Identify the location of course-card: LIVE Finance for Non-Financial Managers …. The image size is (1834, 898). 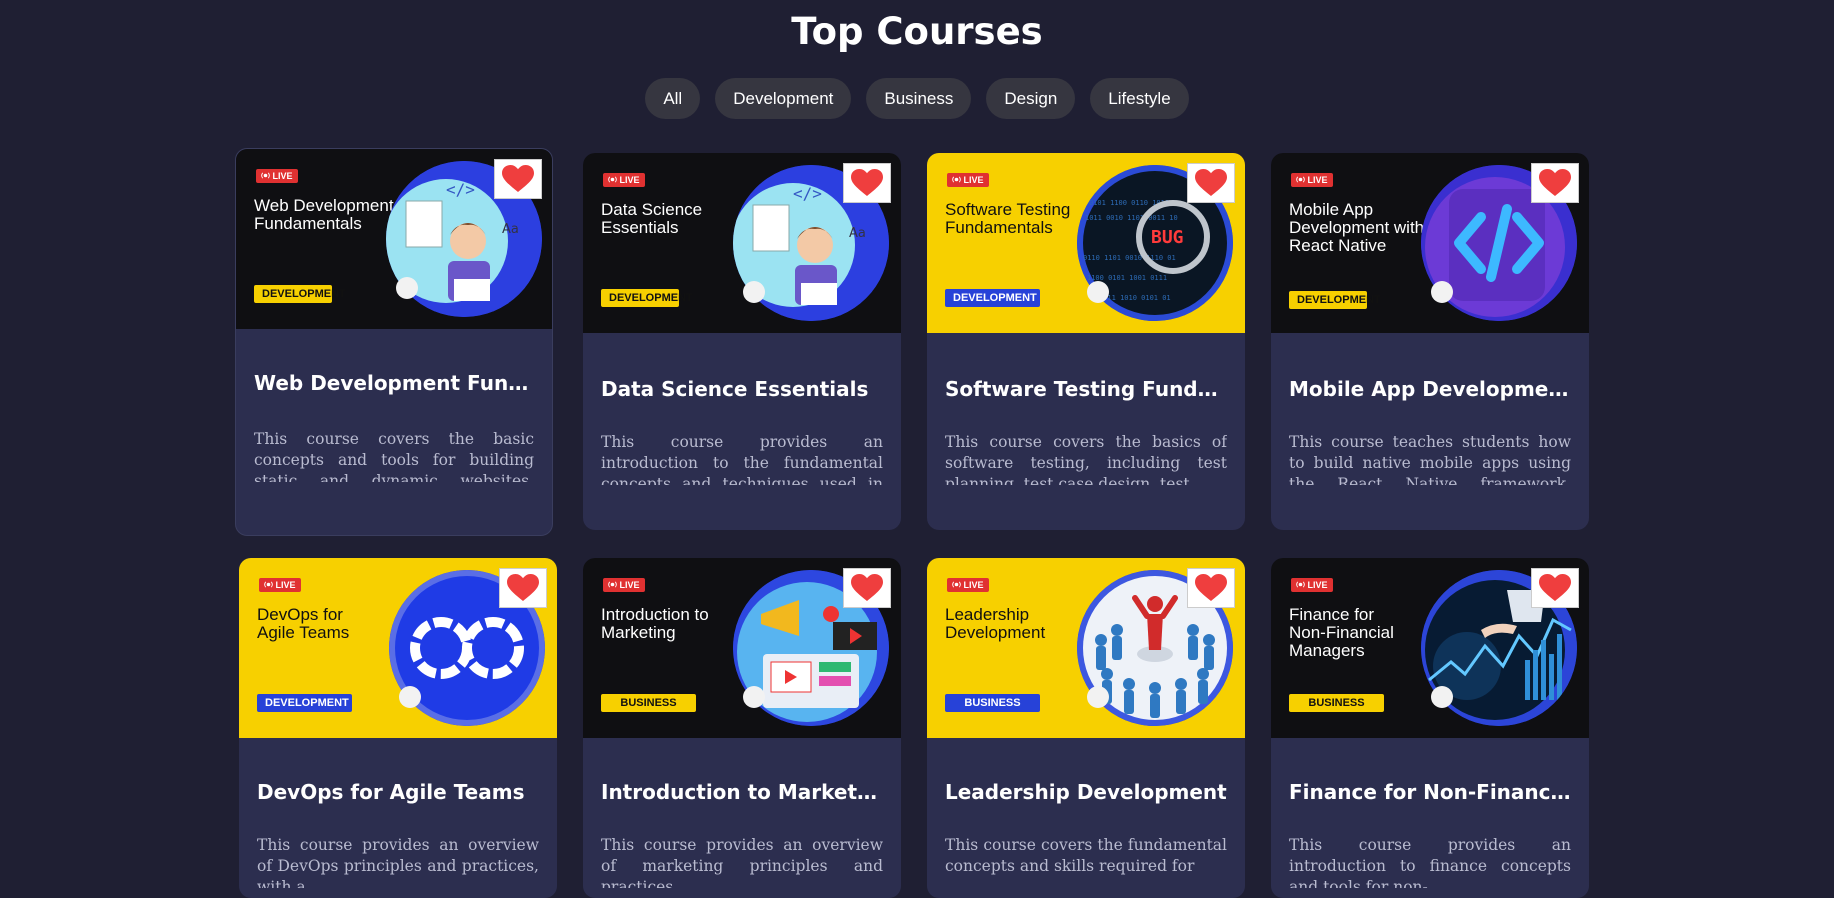
(1430, 728).